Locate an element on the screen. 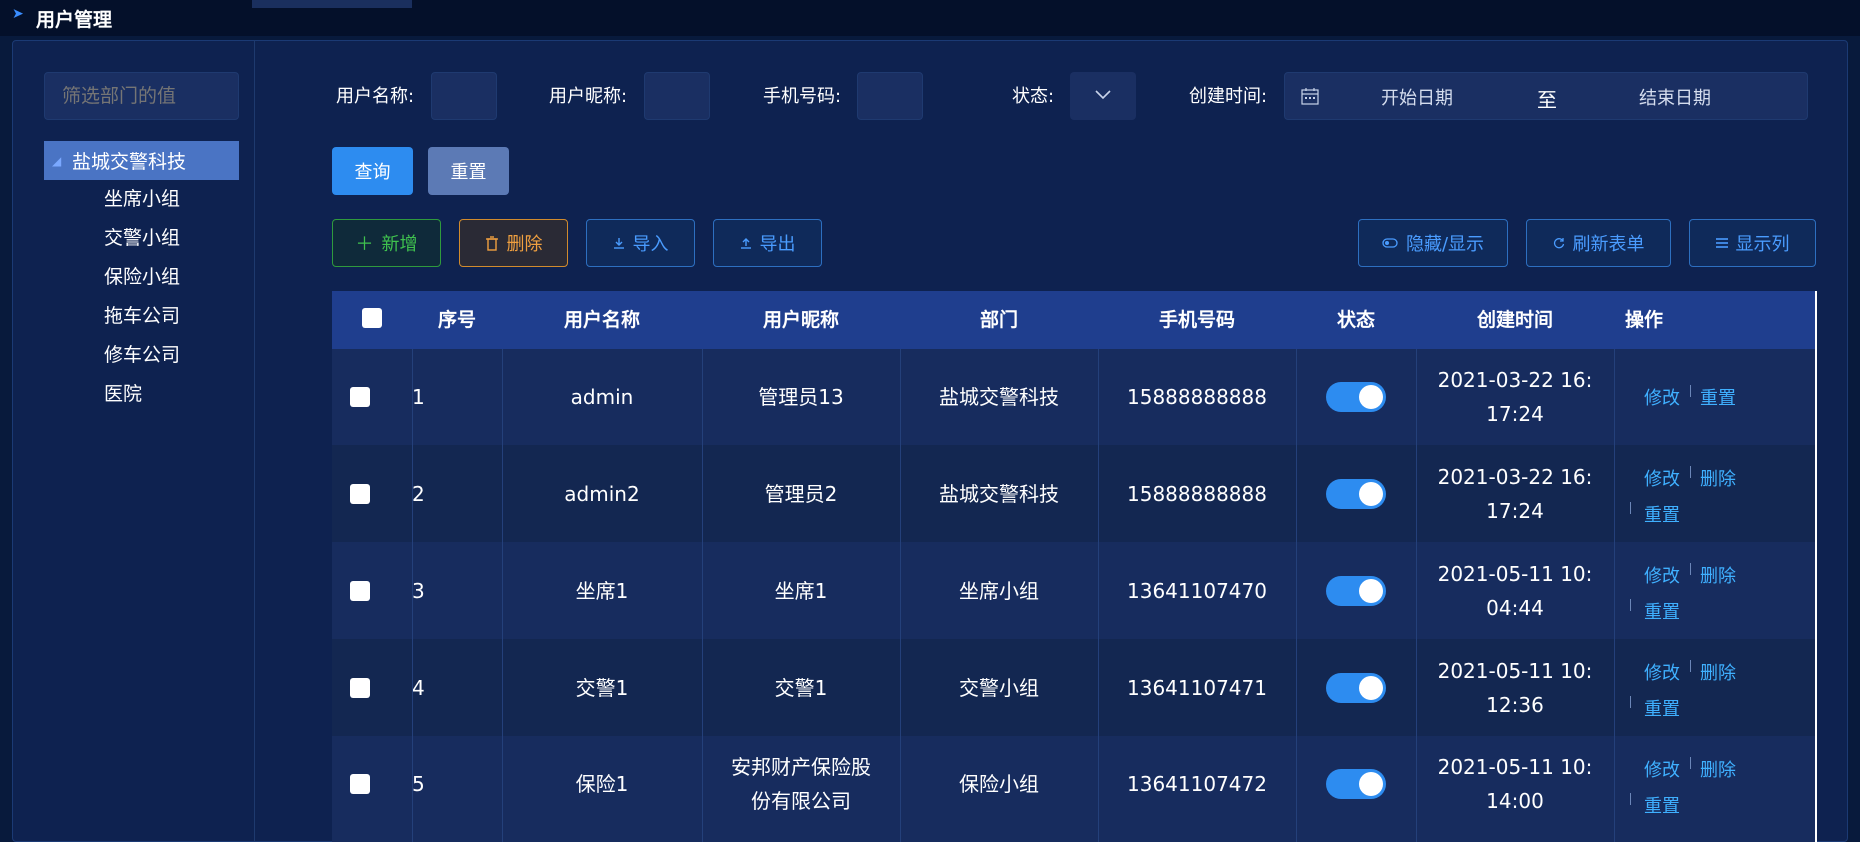  tree-node-child: 医院 is located at coordinates (123, 394).